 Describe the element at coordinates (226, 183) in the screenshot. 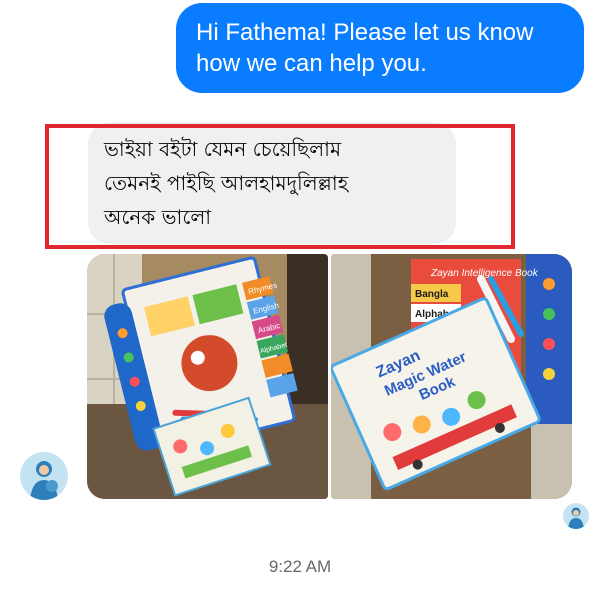

I see `incoming-message-line: তেমনই পাইছি আলহামদুলিল্লাহ` at that location.